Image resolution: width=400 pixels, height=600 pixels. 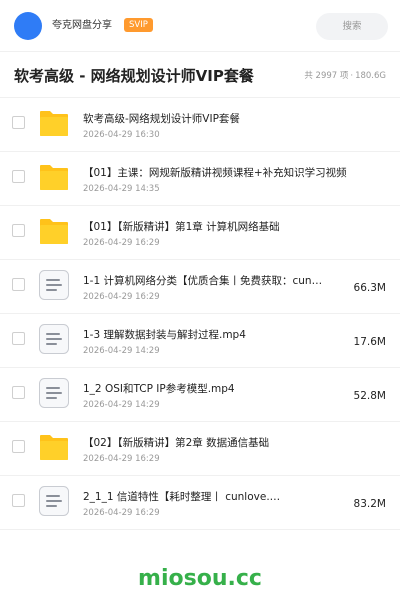 I want to click on avatar, so click(x=28, y=26).